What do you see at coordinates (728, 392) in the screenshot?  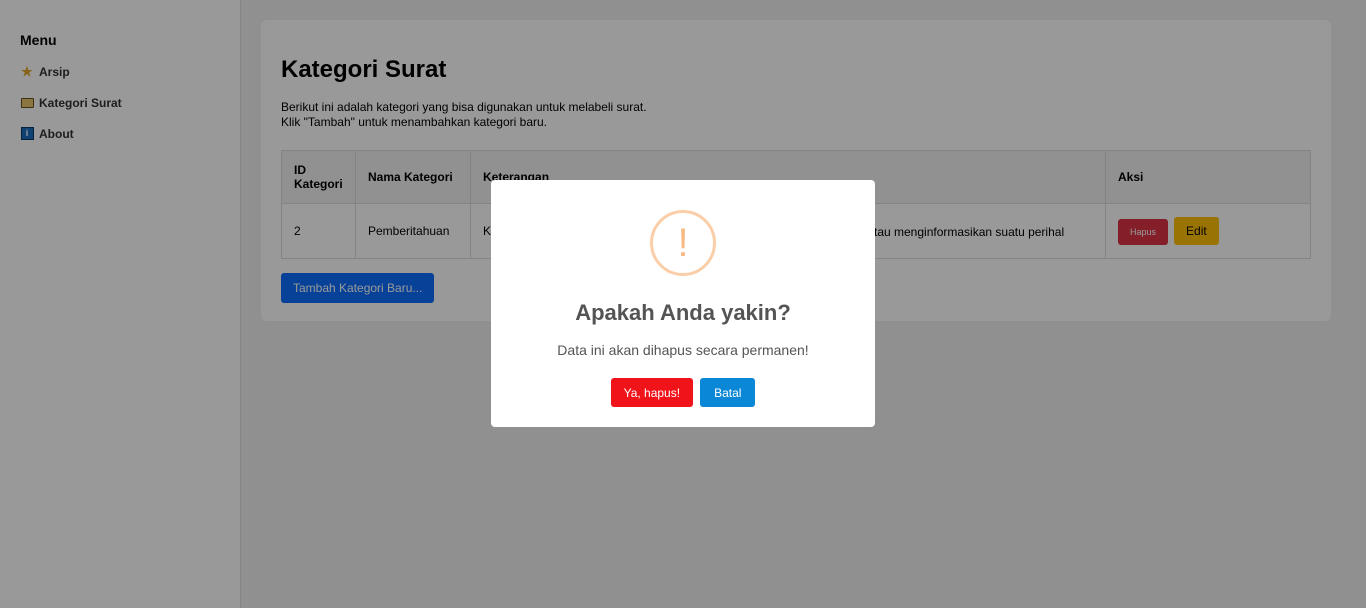 I see `cancel-button: Batal` at bounding box center [728, 392].